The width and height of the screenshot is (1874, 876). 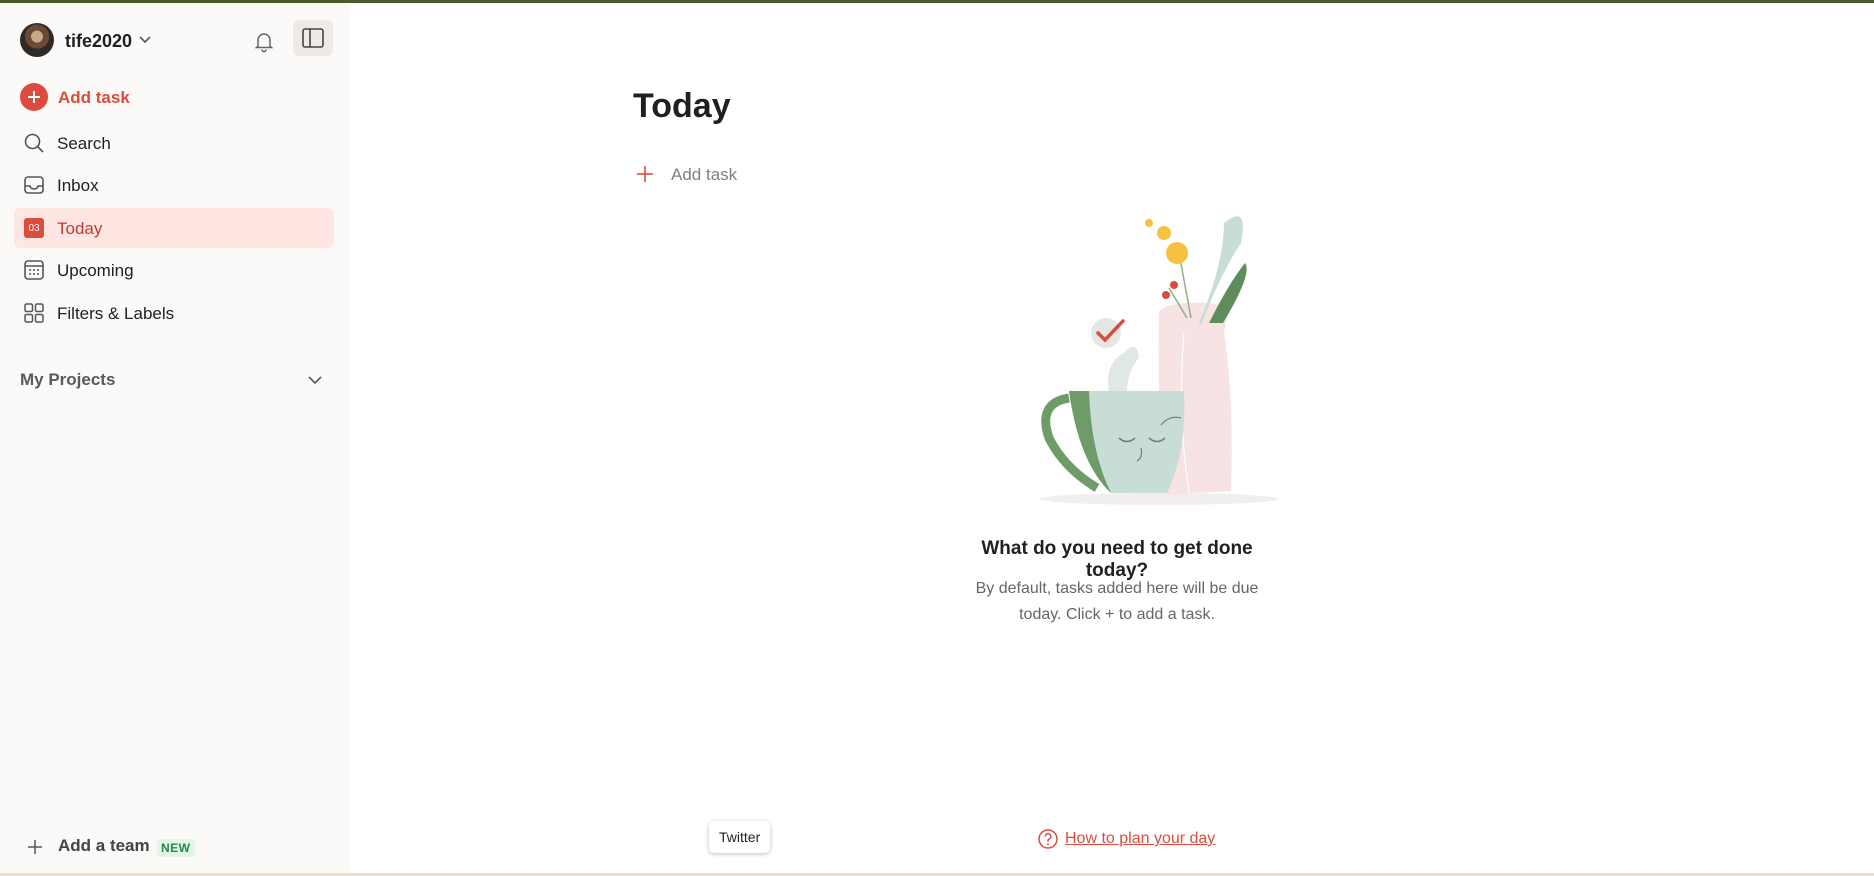 What do you see at coordinates (104, 845) in the screenshot?
I see `add-team-label: Add a team` at bounding box center [104, 845].